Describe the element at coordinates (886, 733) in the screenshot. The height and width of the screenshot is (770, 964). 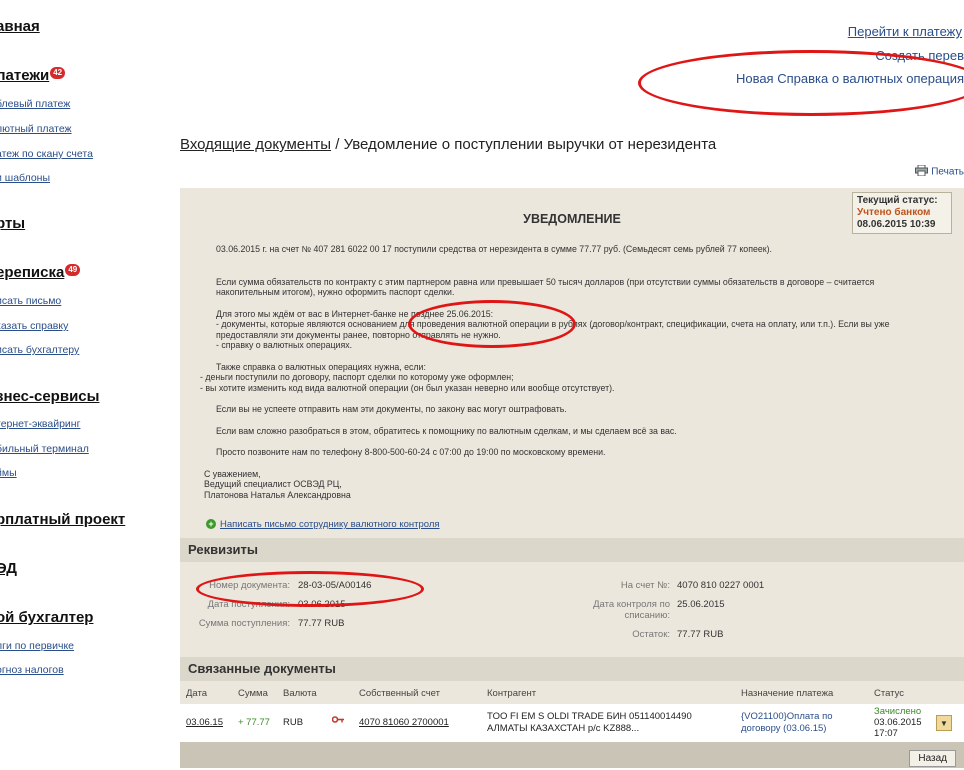
I see `status-line3: 17:07` at that location.